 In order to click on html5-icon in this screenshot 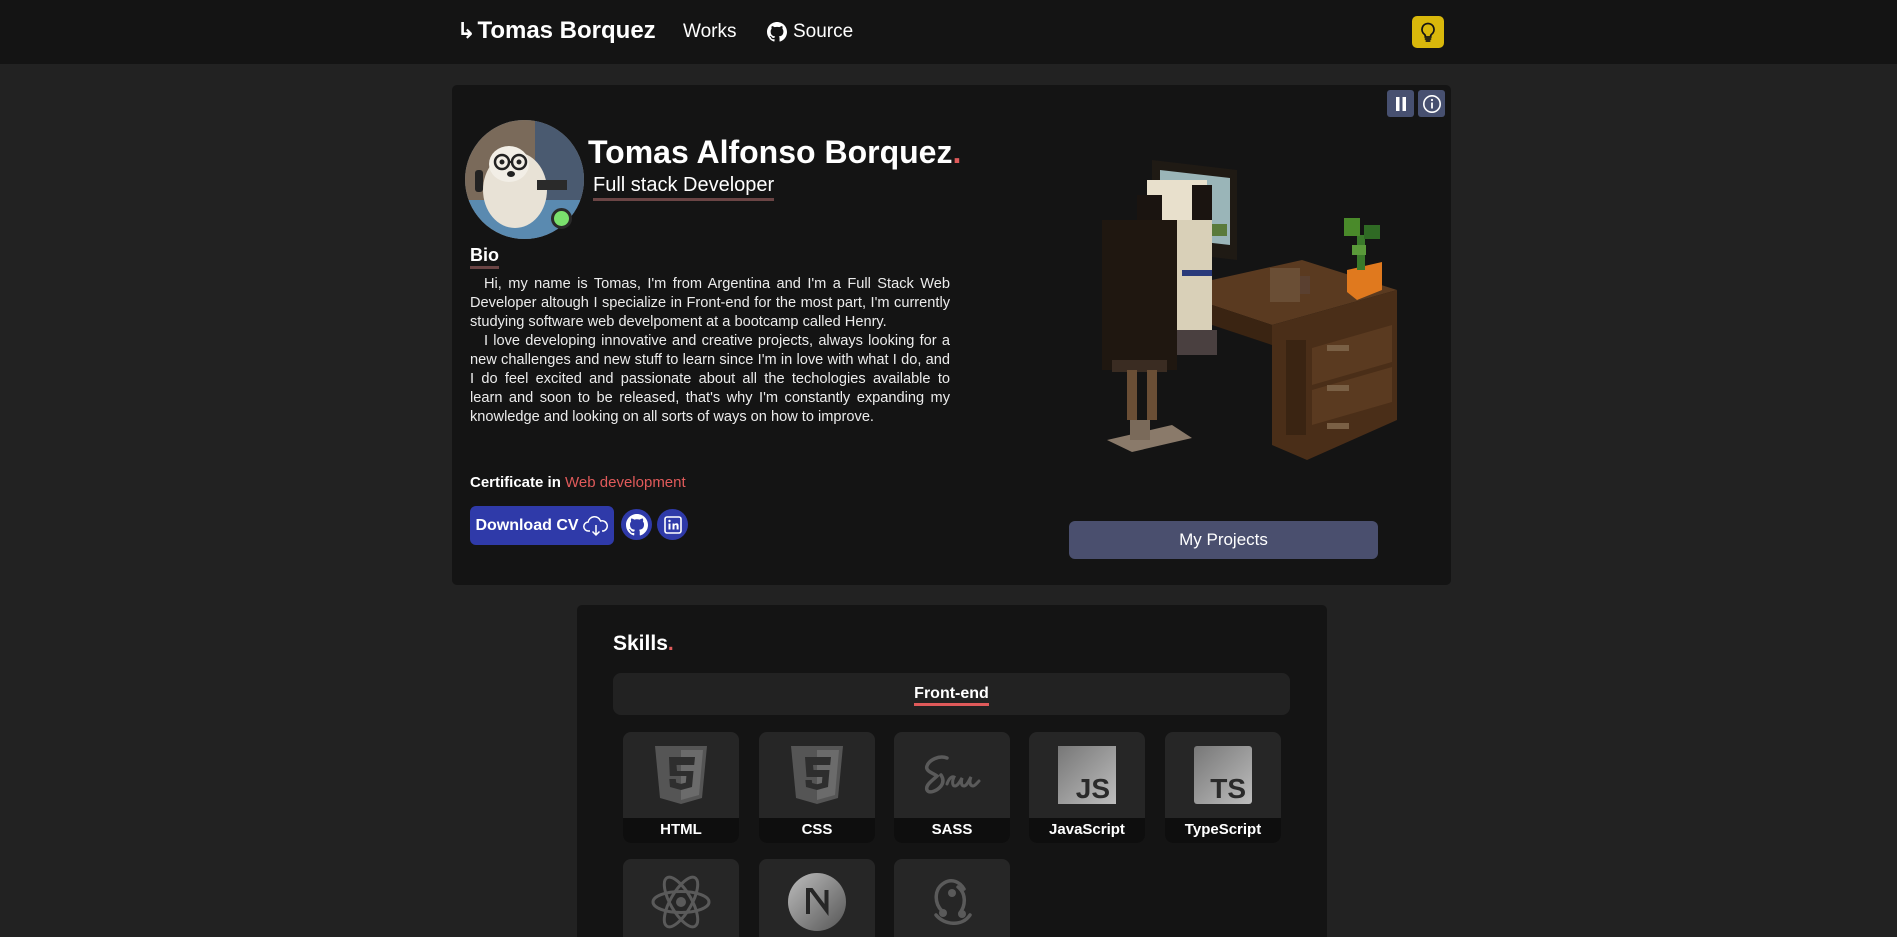, I will do `click(681, 775)`.